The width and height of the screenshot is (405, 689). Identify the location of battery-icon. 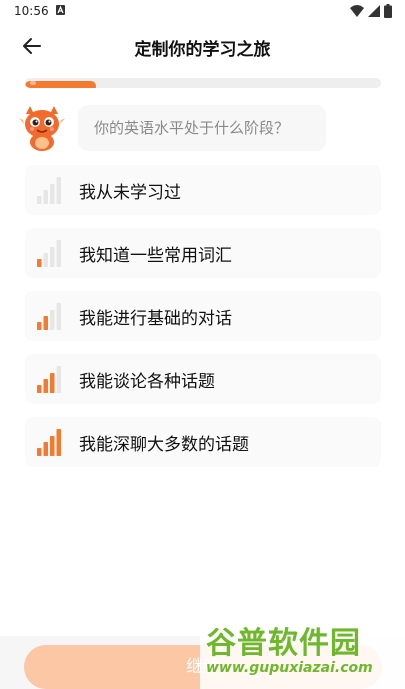
(388, 11).